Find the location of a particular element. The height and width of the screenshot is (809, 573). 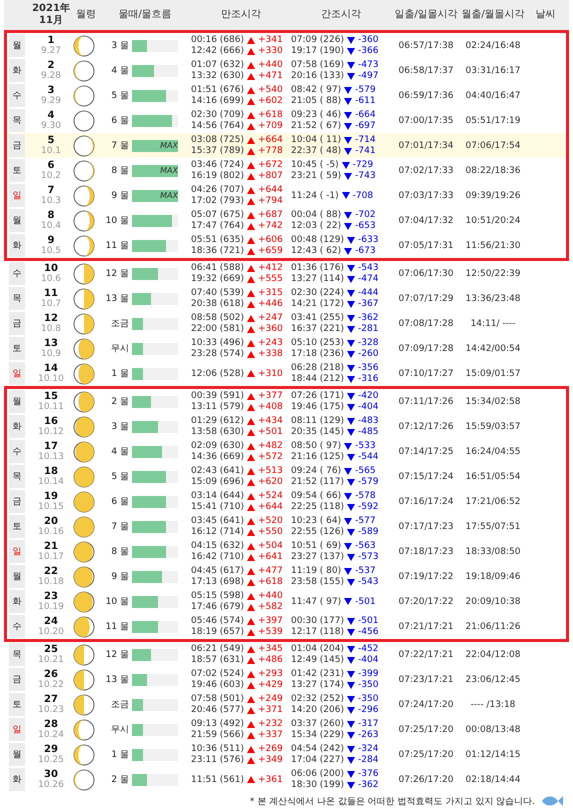

tide-time: 19:46 (175) is located at coordinates (317, 407).